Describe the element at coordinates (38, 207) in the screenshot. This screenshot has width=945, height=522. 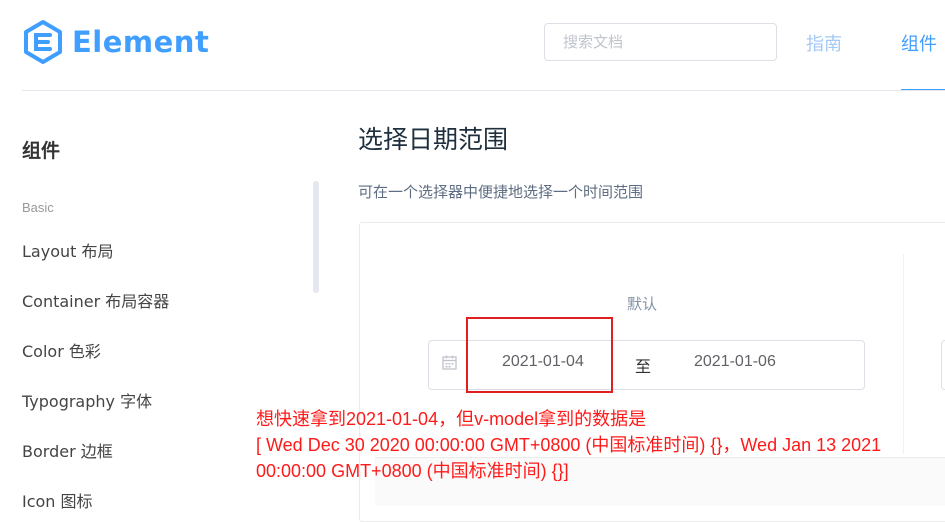
I see `sidebar-group-basic: Basic` at that location.